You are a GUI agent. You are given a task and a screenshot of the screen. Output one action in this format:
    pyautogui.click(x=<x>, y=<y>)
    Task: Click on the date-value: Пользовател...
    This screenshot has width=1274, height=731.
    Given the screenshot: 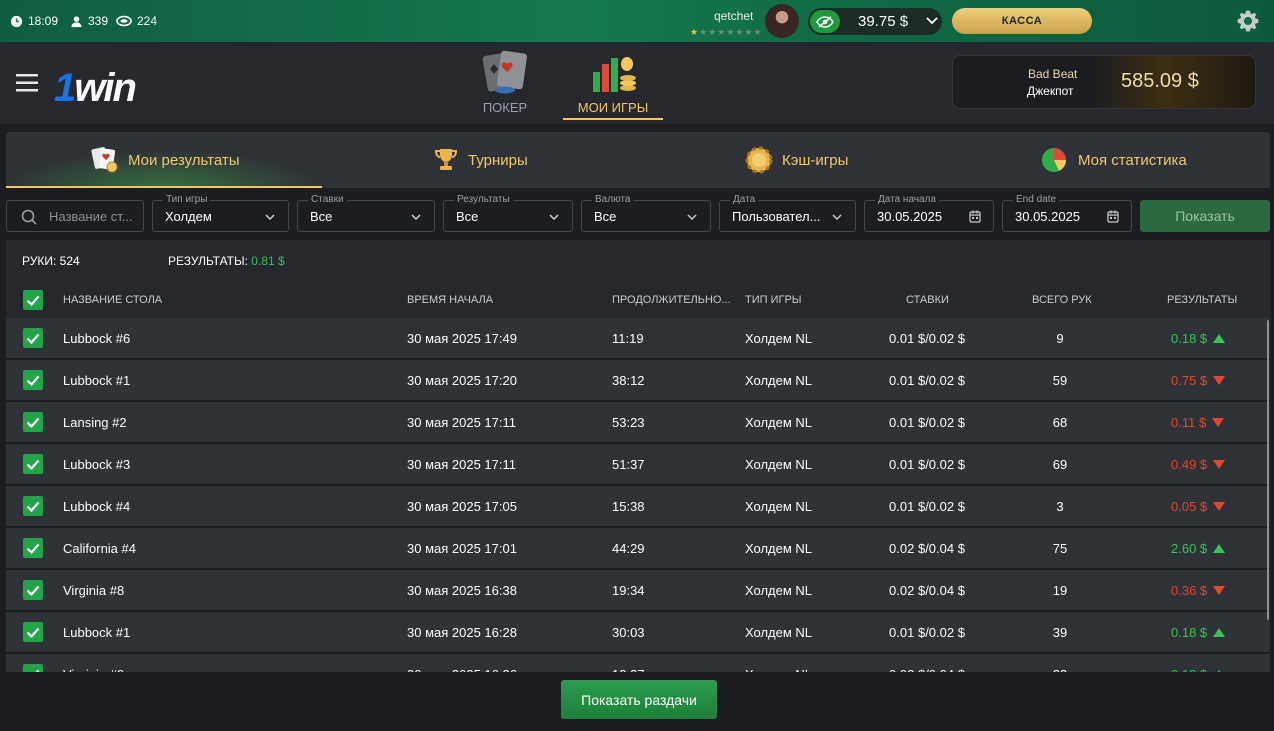 What is the action you would take?
    pyautogui.click(x=776, y=216)
    